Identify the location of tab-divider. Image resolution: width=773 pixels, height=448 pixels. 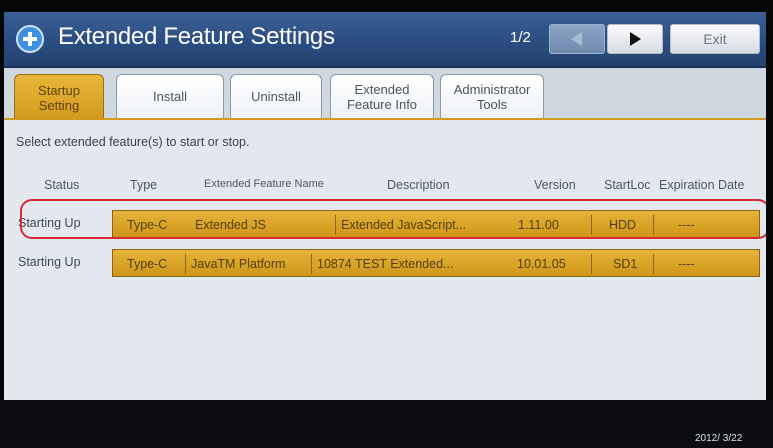
(385, 119).